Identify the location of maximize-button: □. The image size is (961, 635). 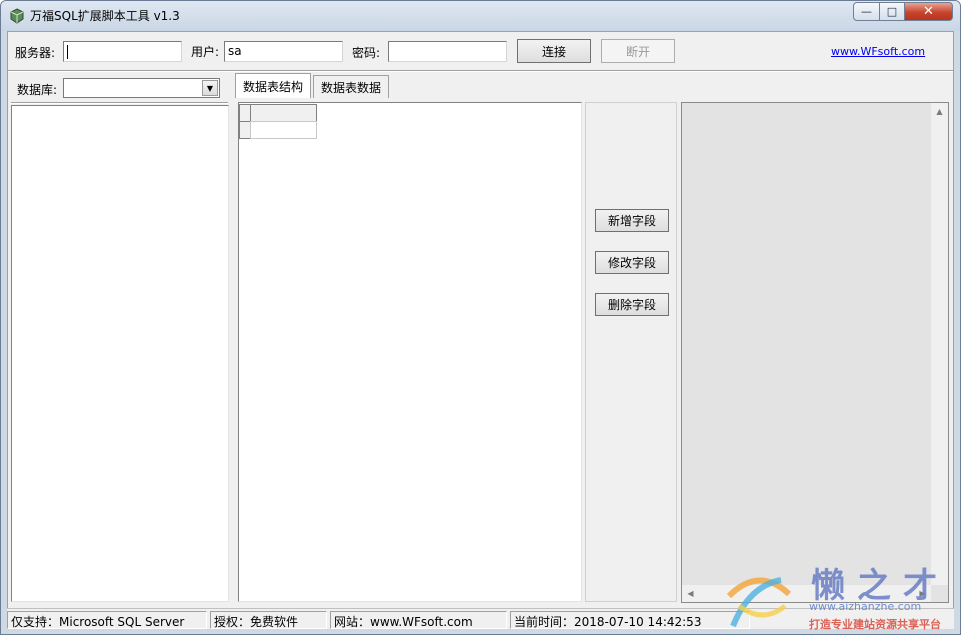
(892, 11).